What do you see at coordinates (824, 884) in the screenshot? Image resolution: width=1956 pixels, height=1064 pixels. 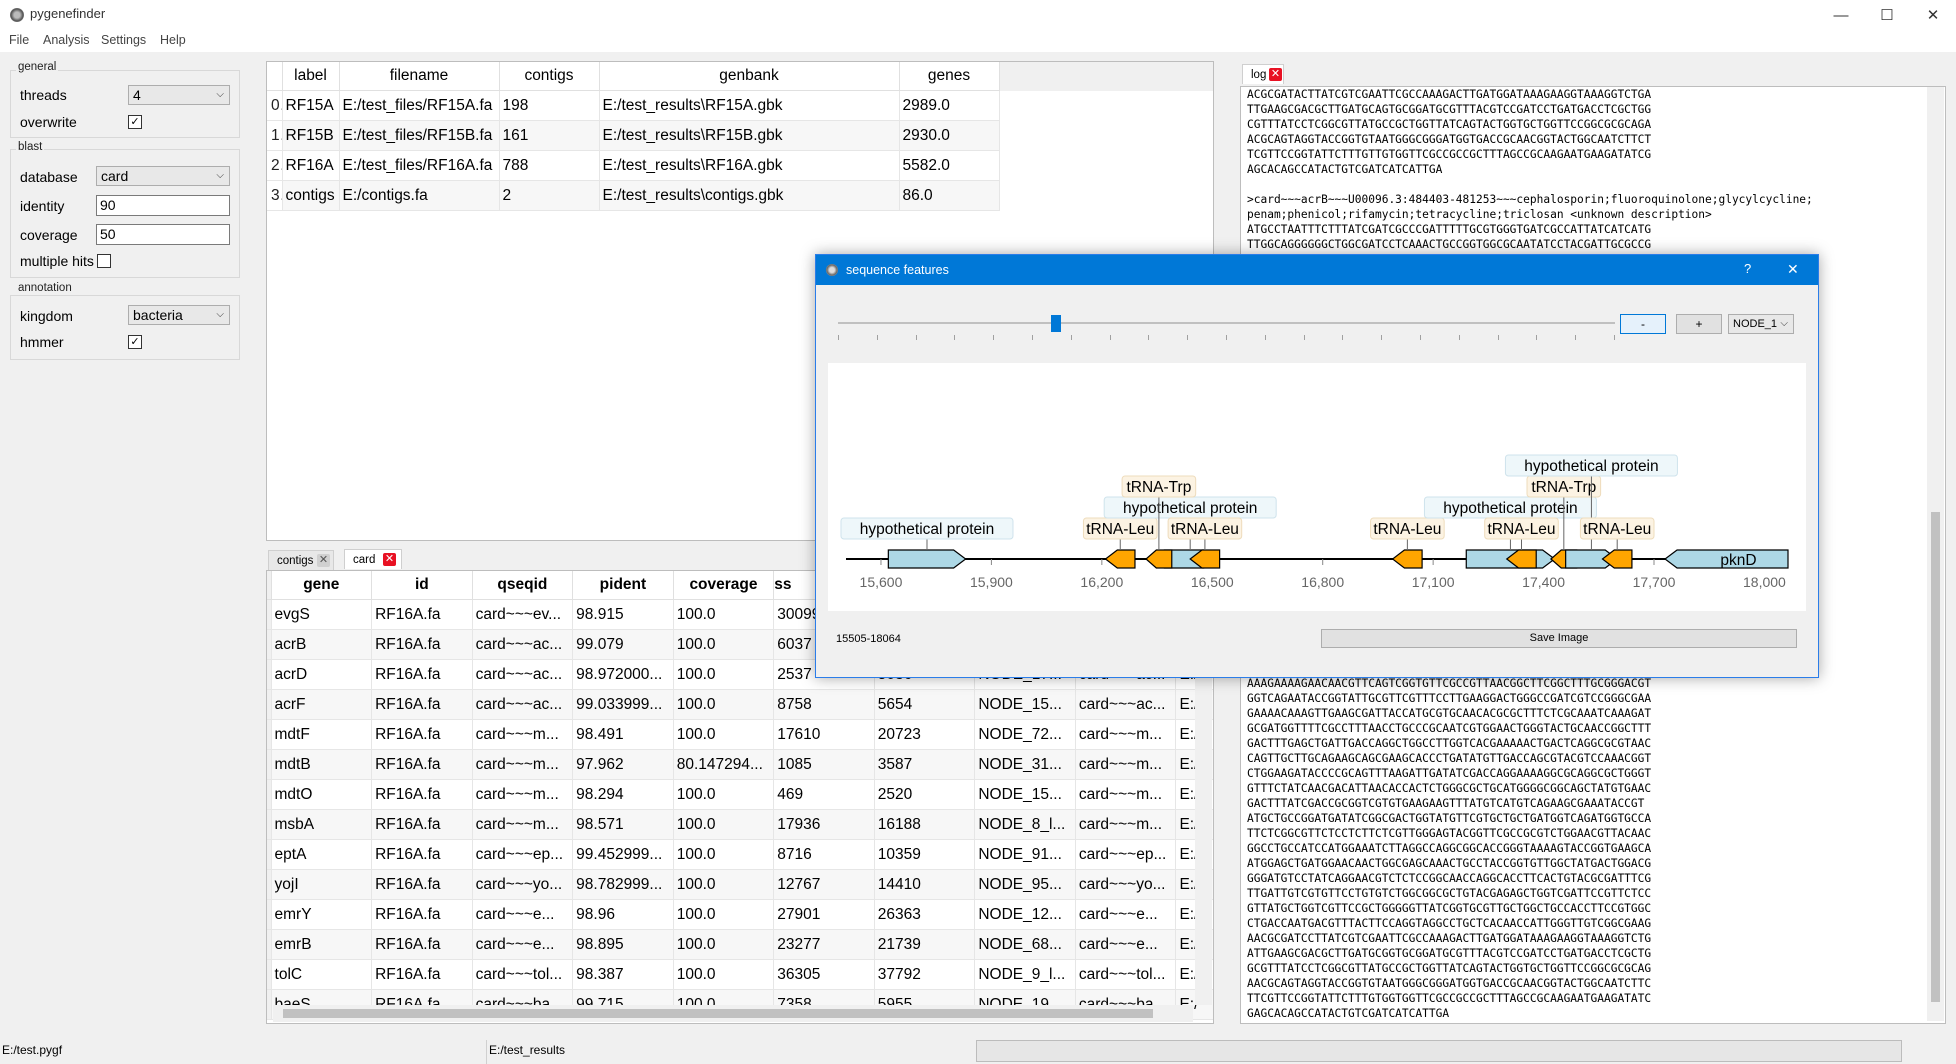 I see `cell: 12767` at bounding box center [824, 884].